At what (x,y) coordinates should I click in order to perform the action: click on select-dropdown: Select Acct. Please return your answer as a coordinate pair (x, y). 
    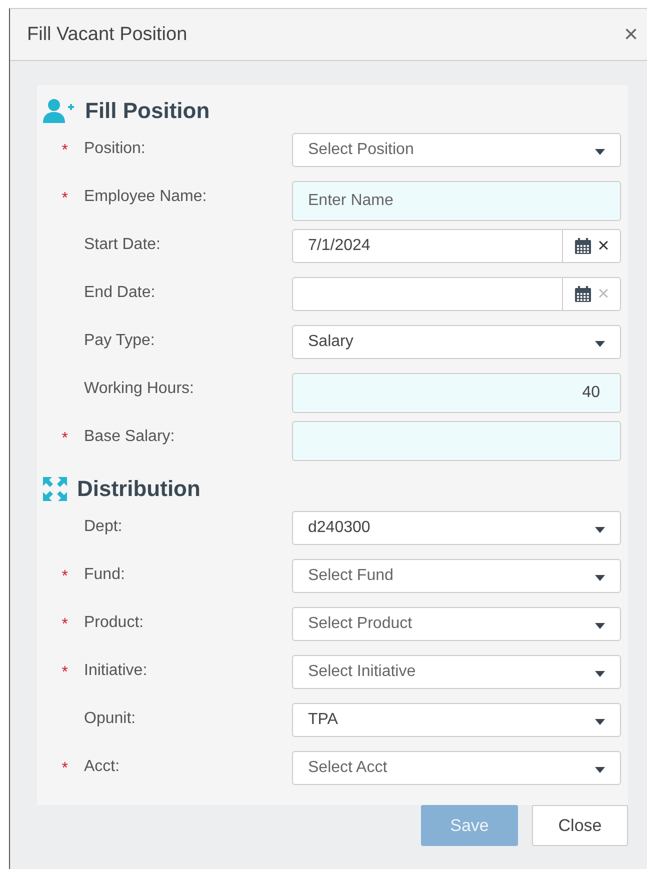
    Looking at the image, I should click on (456, 768).